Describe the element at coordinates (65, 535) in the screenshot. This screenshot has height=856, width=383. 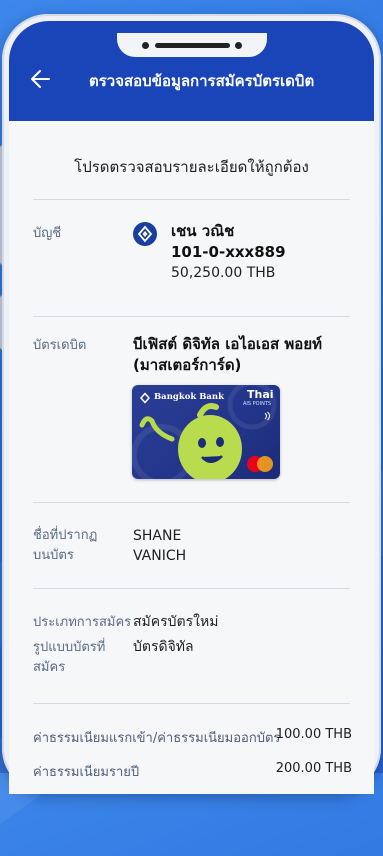
I see `card-name-label-line1: ชื่อที่ปรากฏ` at that location.